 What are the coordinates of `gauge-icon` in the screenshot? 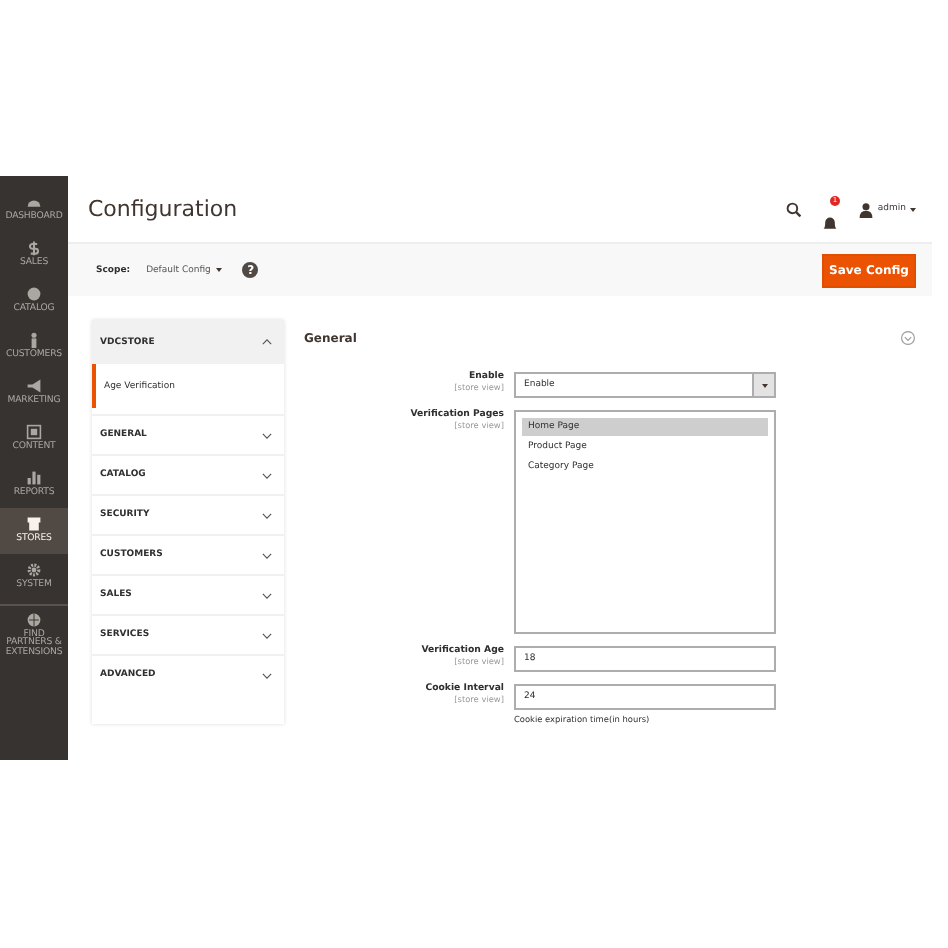 It's located at (34, 202).